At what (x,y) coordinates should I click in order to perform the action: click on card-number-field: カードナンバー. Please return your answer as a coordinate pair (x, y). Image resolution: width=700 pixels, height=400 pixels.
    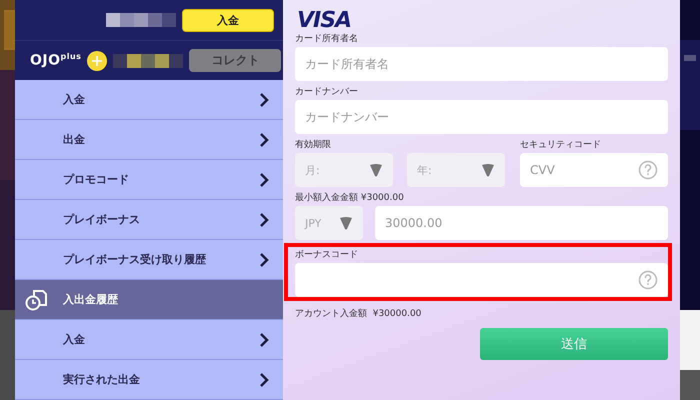
    Looking at the image, I should click on (481, 117).